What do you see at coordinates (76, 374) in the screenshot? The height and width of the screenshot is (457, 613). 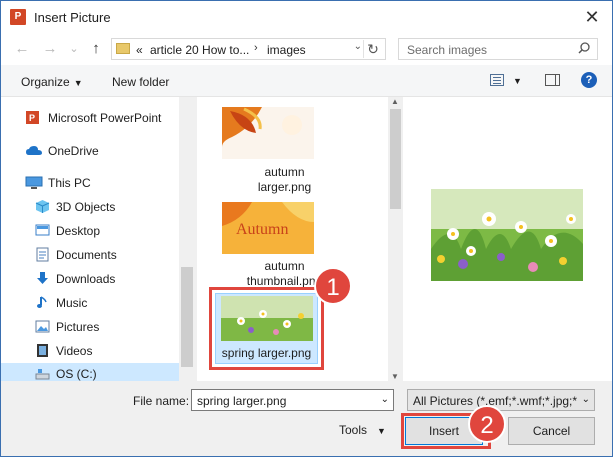 I see `sidebar-item-label: OS (C:)` at bounding box center [76, 374].